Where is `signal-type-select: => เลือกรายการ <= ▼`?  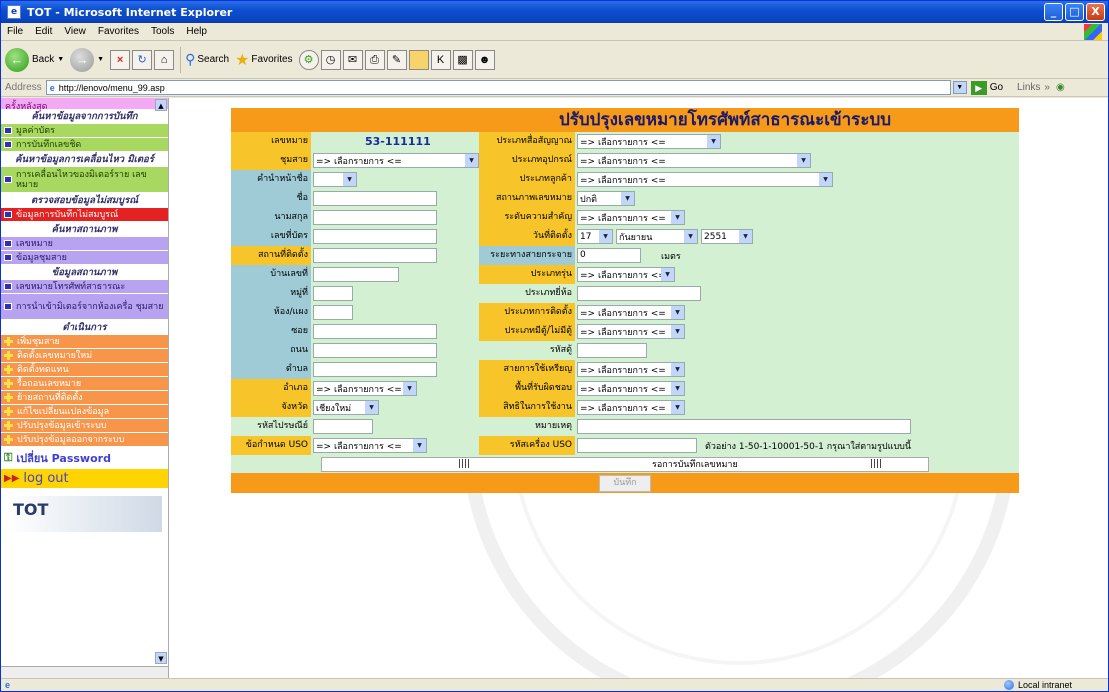 signal-type-select: => เลือกรายการ <= ▼ is located at coordinates (649, 141).